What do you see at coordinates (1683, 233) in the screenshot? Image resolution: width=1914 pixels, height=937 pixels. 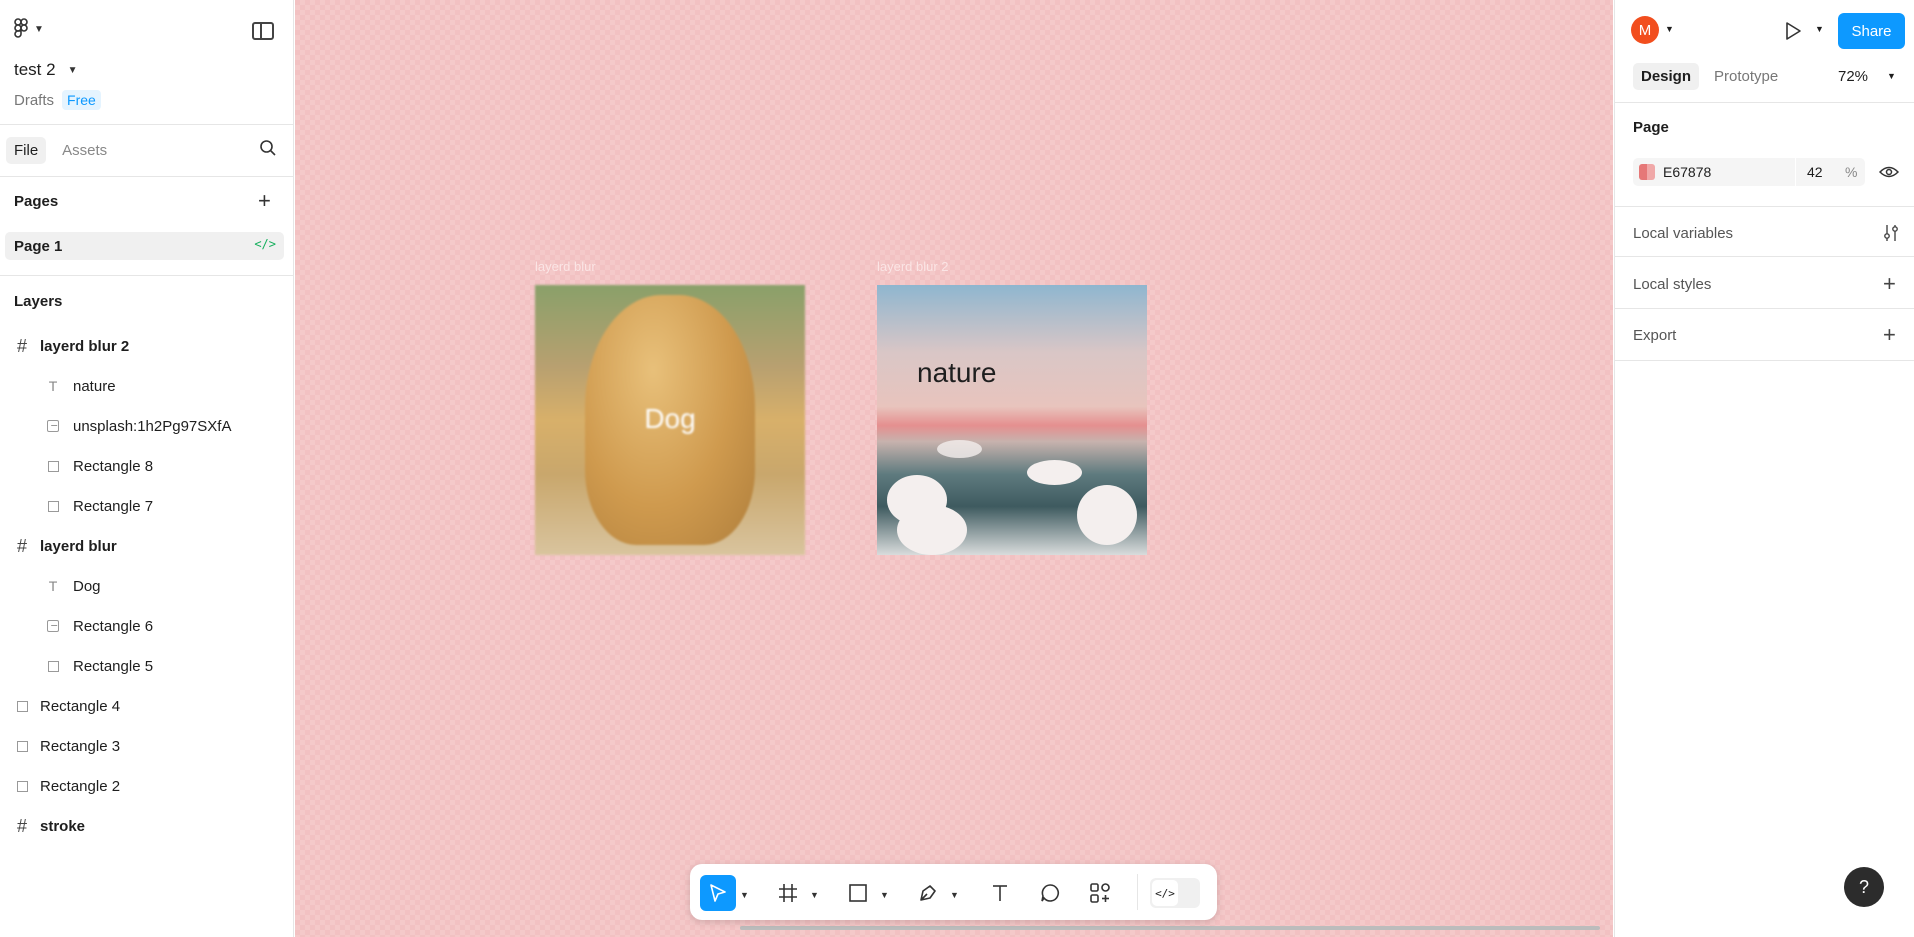 I see `local-variables-label: Local variables` at bounding box center [1683, 233].